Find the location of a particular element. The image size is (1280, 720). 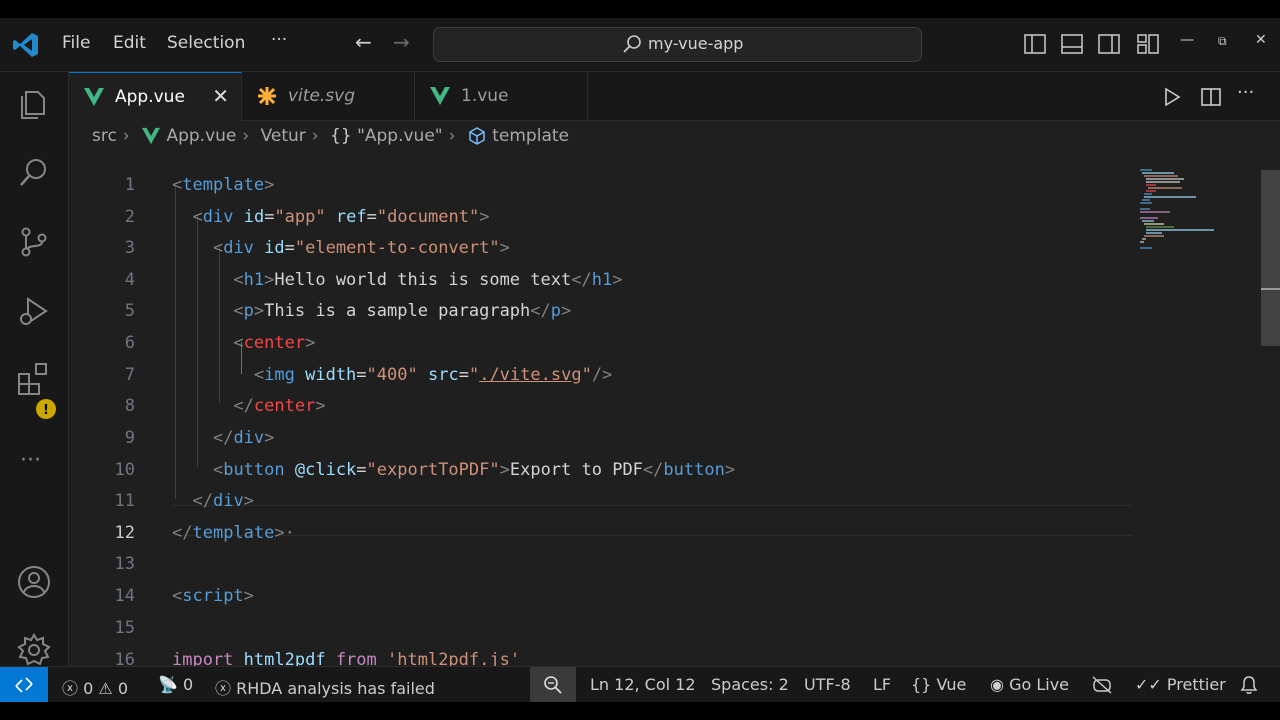

notifications-bell-icon is located at coordinates (1249, 685).